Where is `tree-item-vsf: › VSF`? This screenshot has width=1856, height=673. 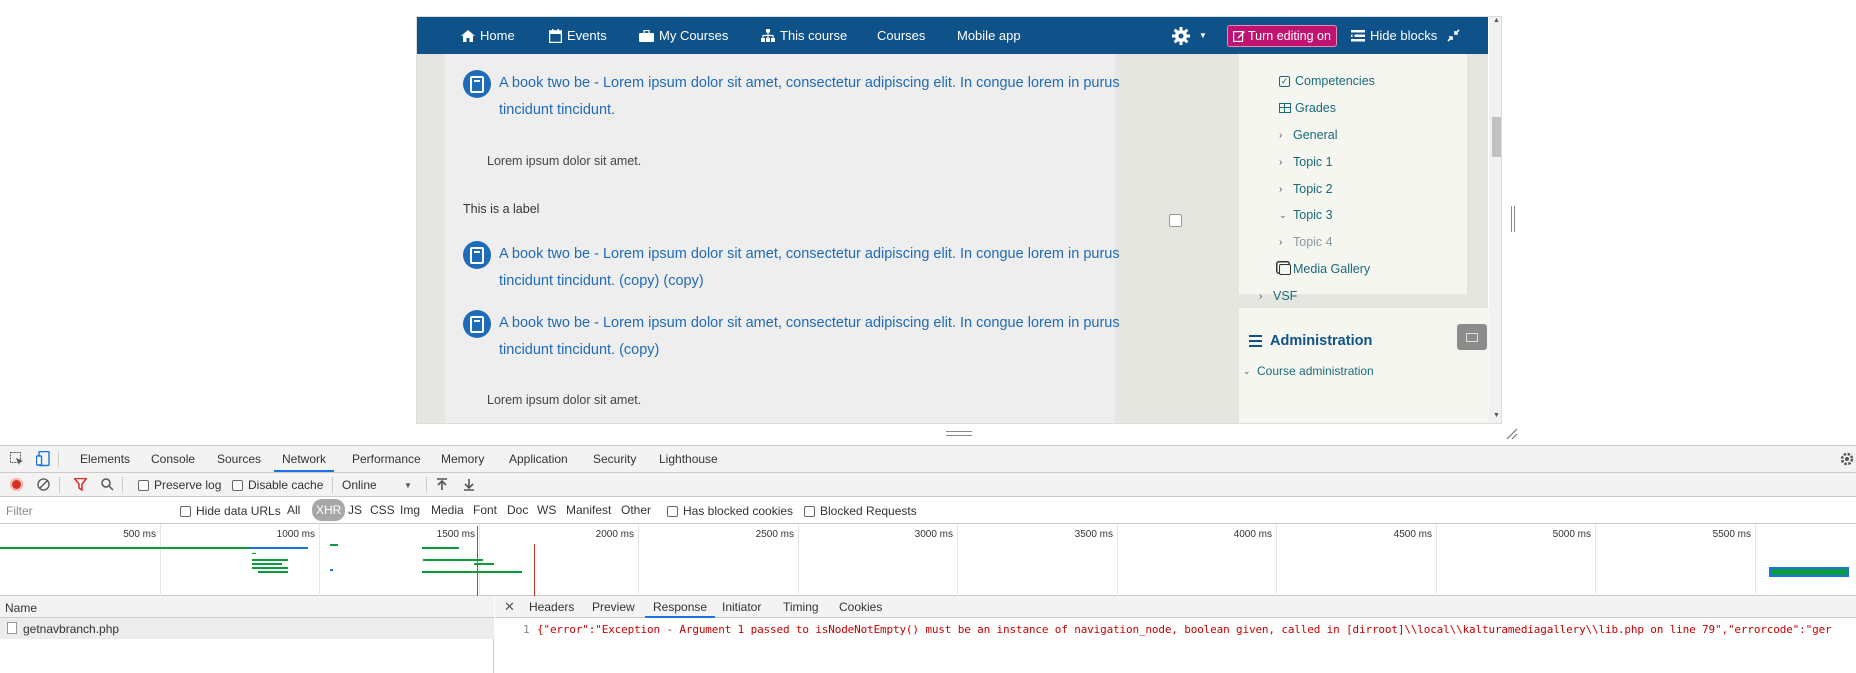 tree-item-vsf: › VSF is located at coordinates (1278, 296).